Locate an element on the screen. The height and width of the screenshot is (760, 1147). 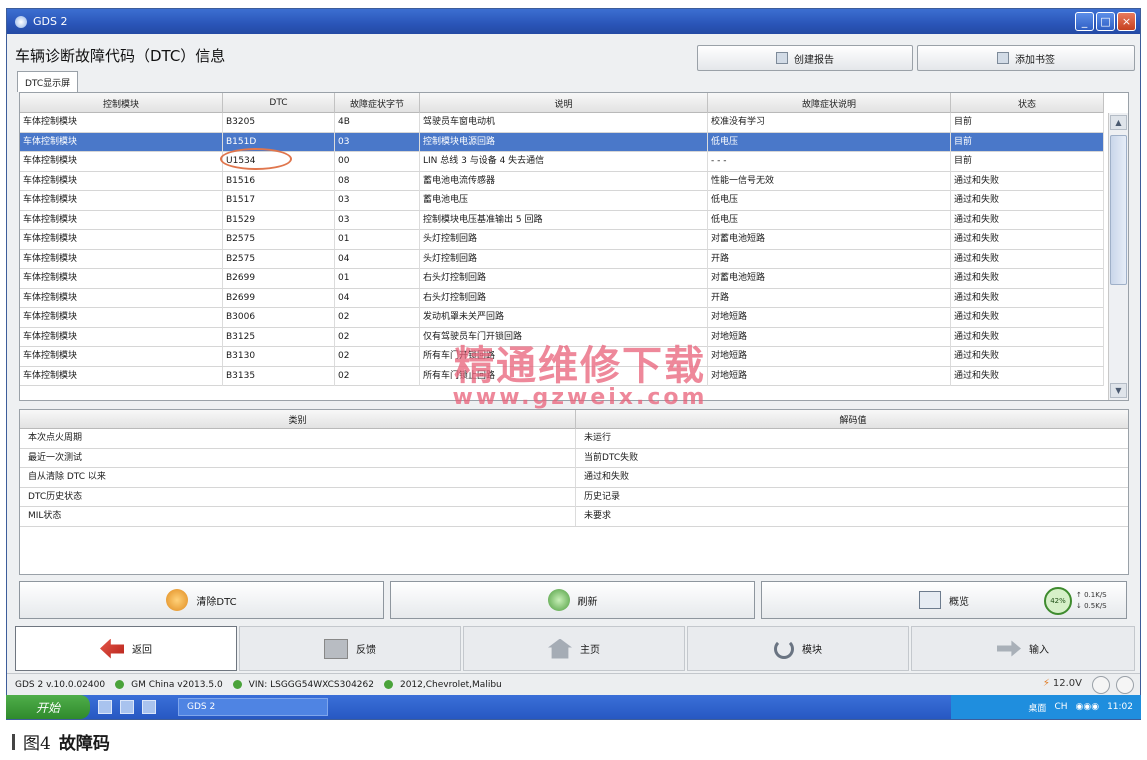
table-row: 车体控制模块 B3130 02 所有车门开锁回路 对地短路 通过和失败 is located at coordinates (562, 357).